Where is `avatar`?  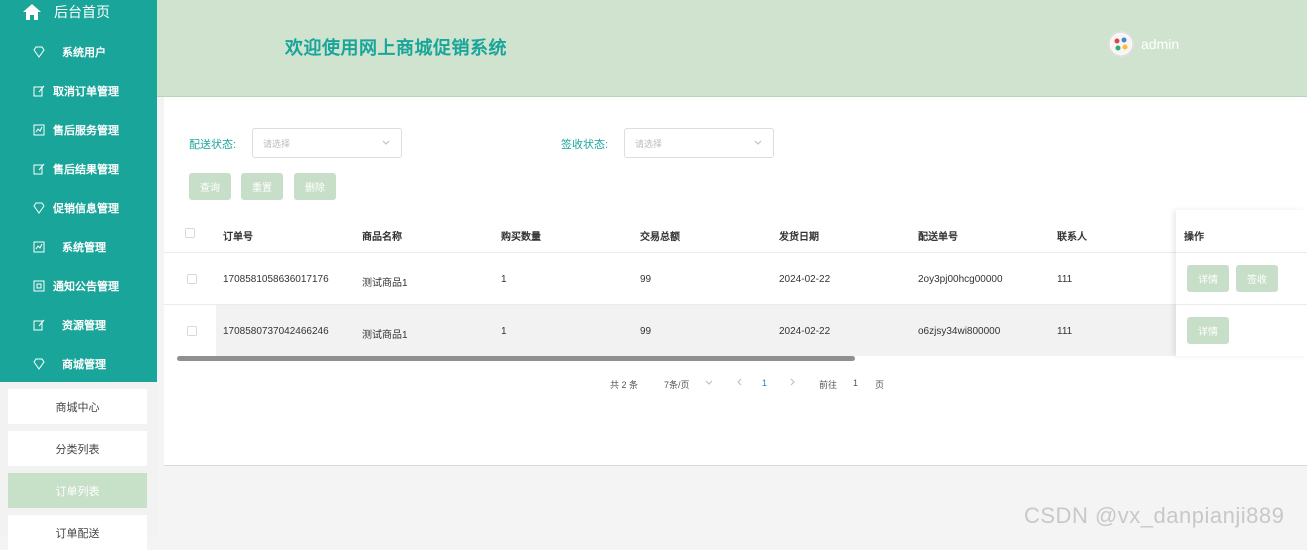 avatar is located at coordinates (1121, 44).